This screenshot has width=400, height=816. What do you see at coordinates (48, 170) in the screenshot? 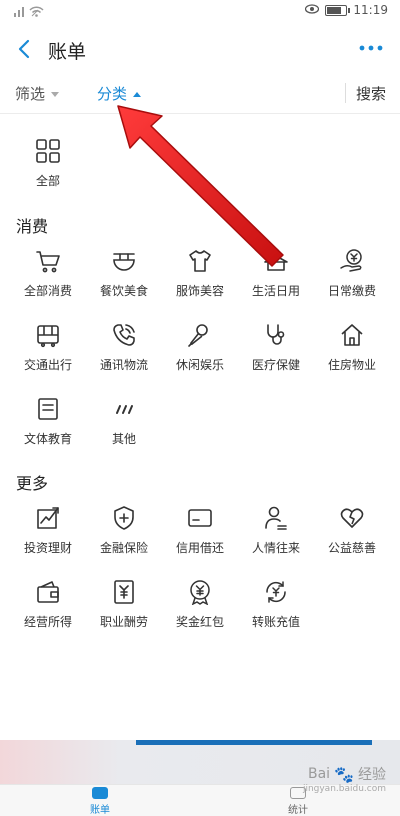
I see `category-all: 全部` at bounding box center [48, 170].